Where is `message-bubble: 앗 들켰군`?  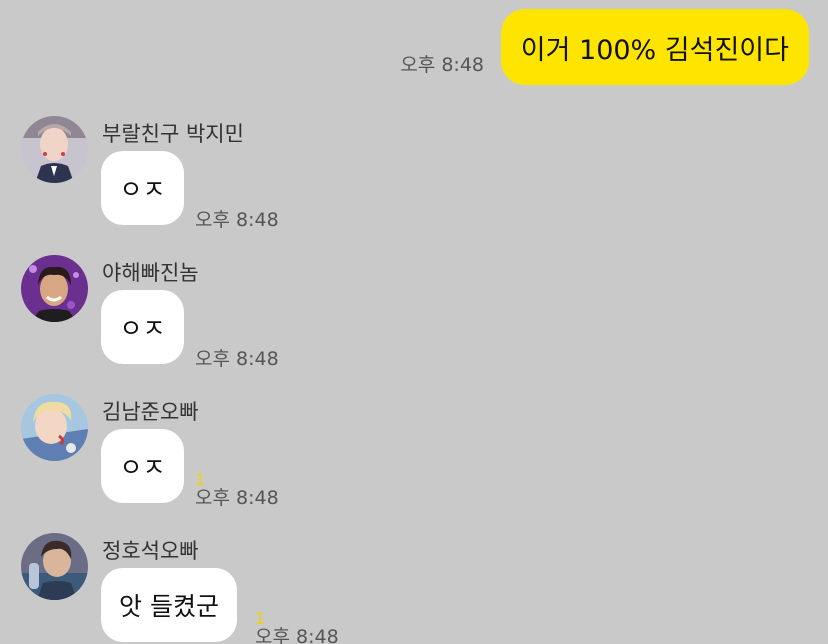
message-bubble: 앗 들켰군 is located at coordinates (169, 605).